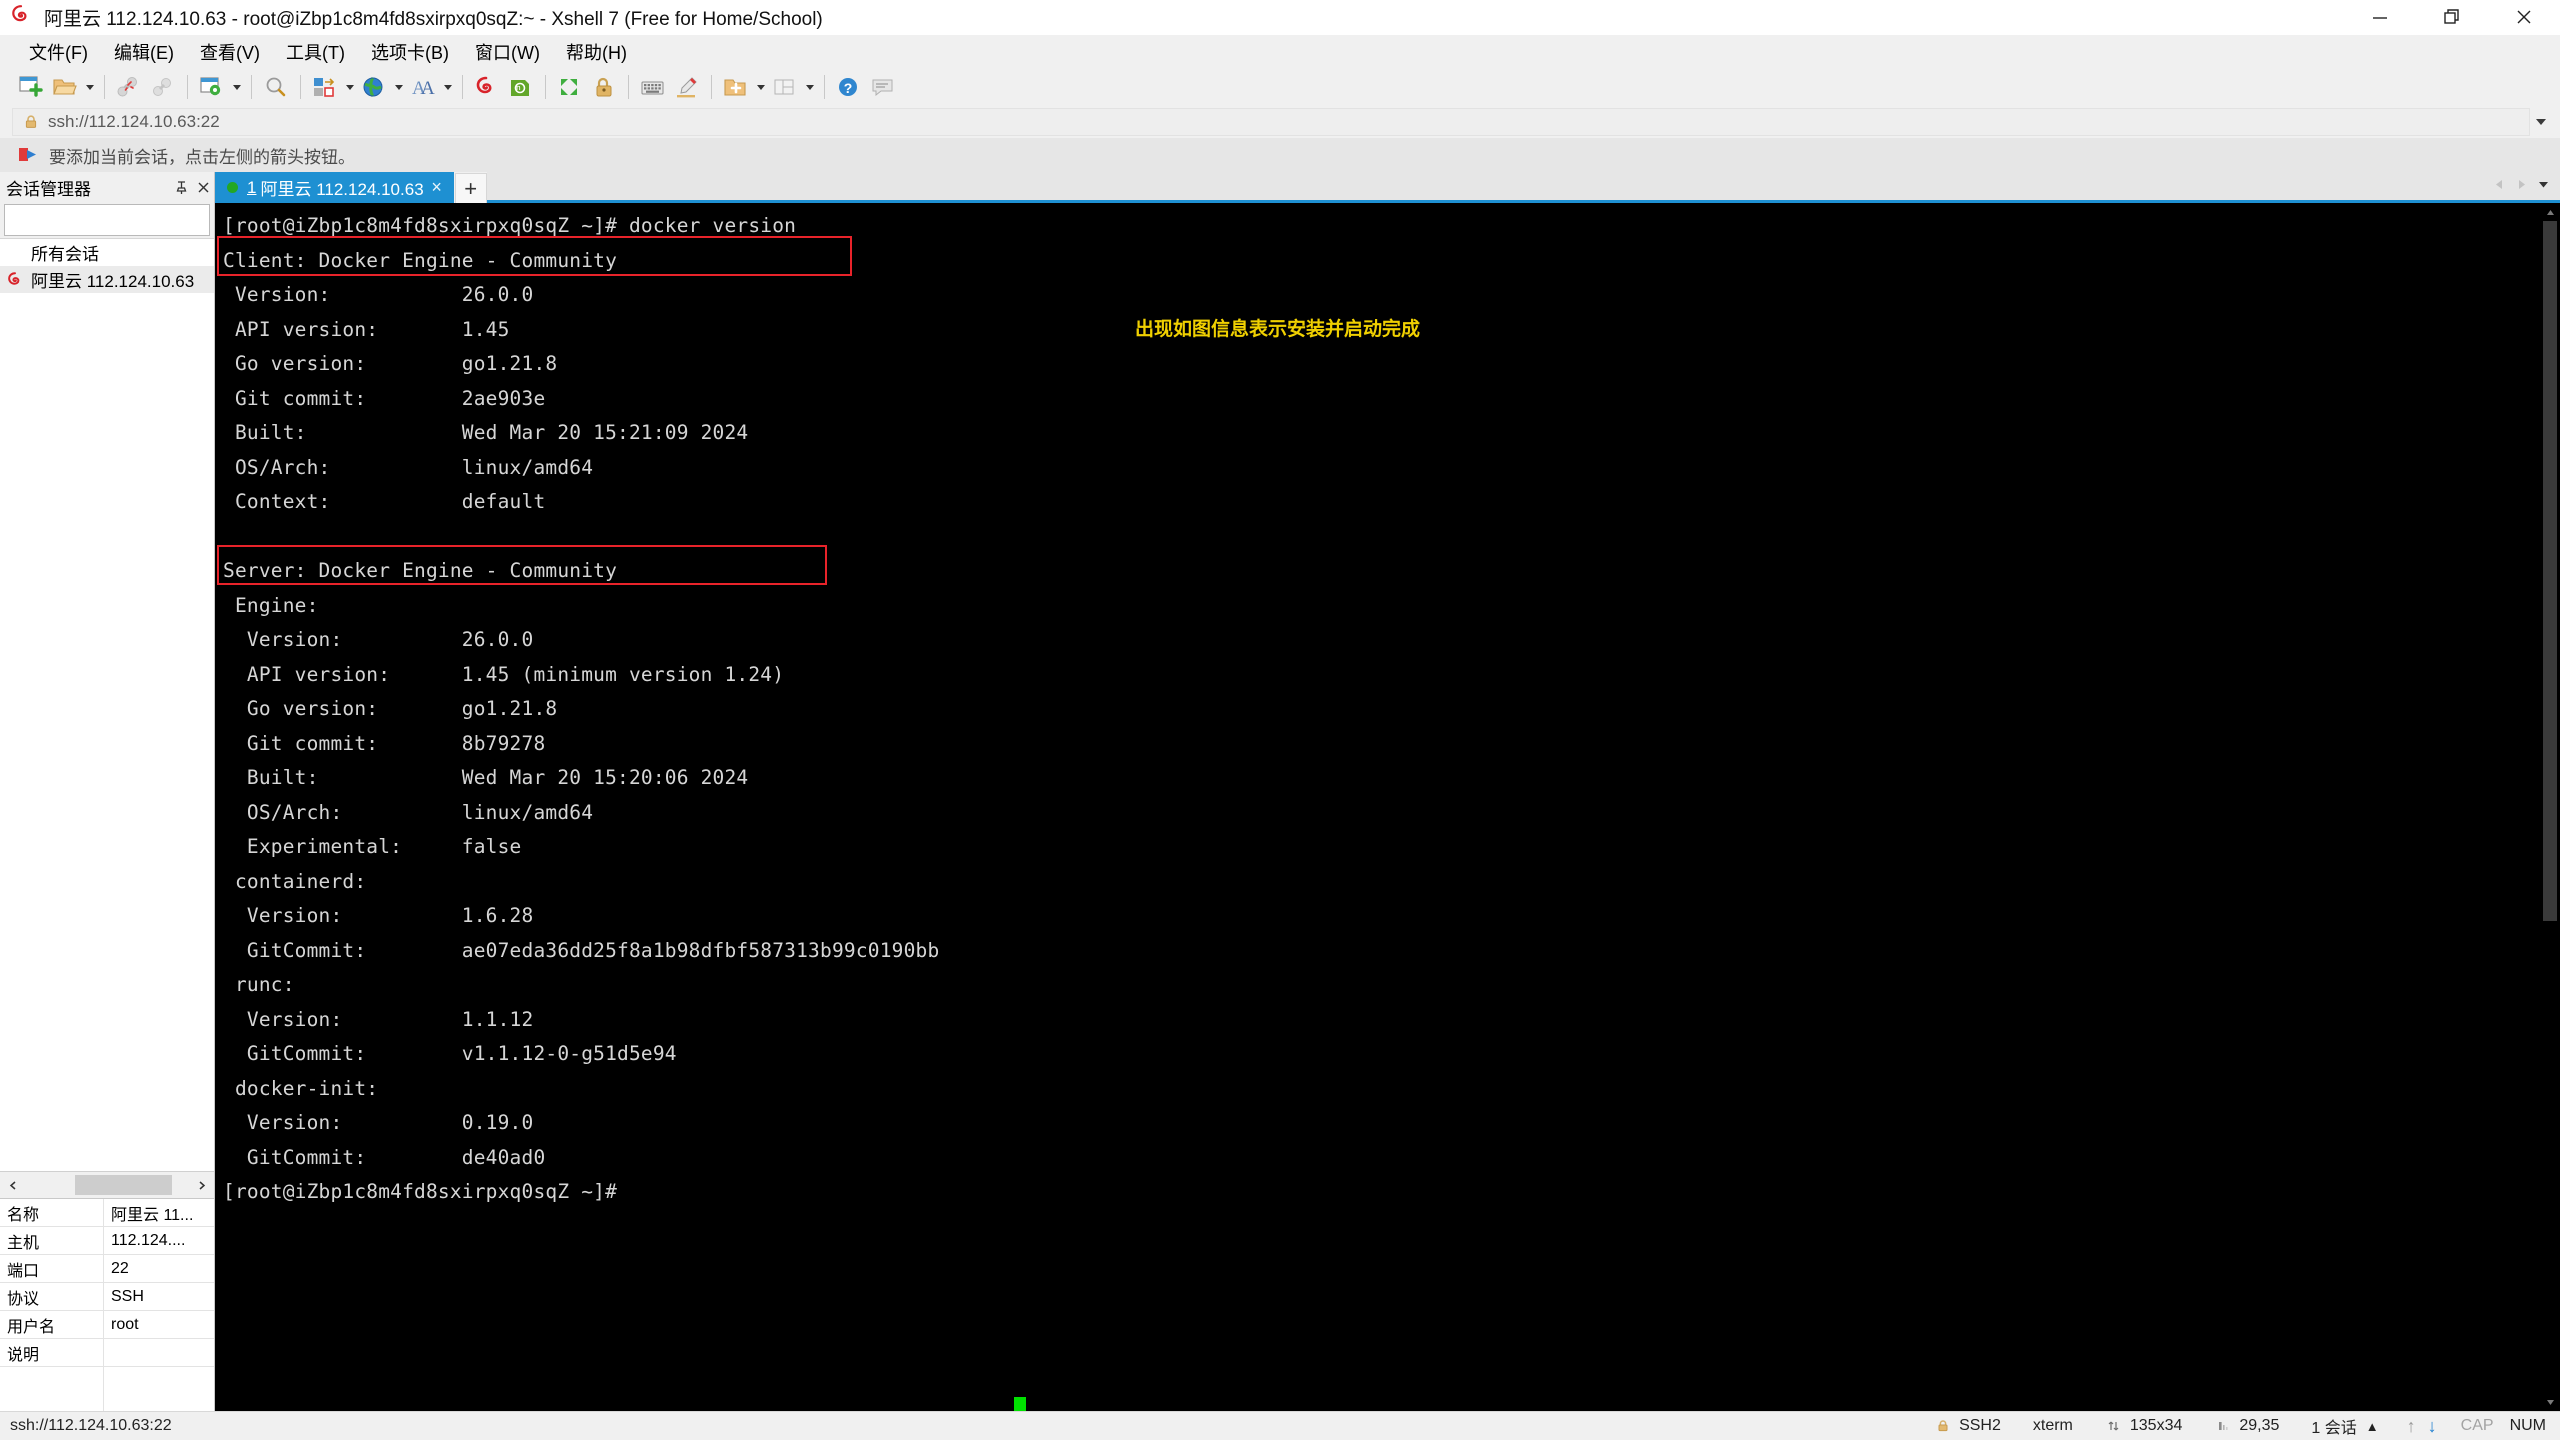 Image resolution: width=2560 pixels, height=1440 pixels. I want to click on menu-edit: 编辑(E), so click(144, 52).